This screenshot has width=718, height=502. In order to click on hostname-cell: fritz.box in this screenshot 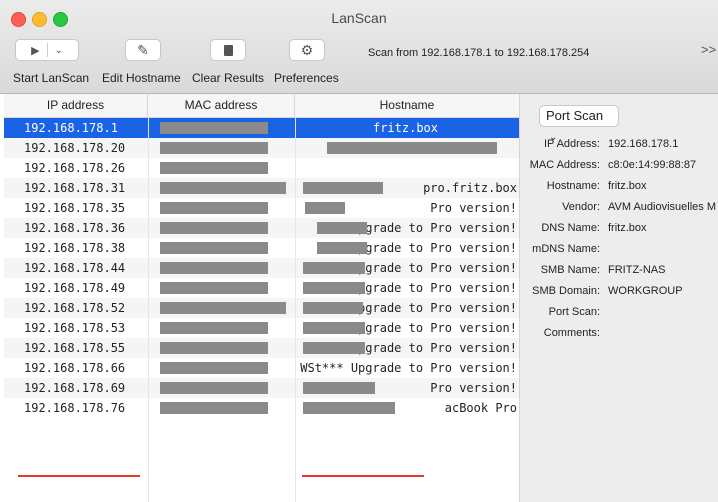, I will do `click(405, 128)`.